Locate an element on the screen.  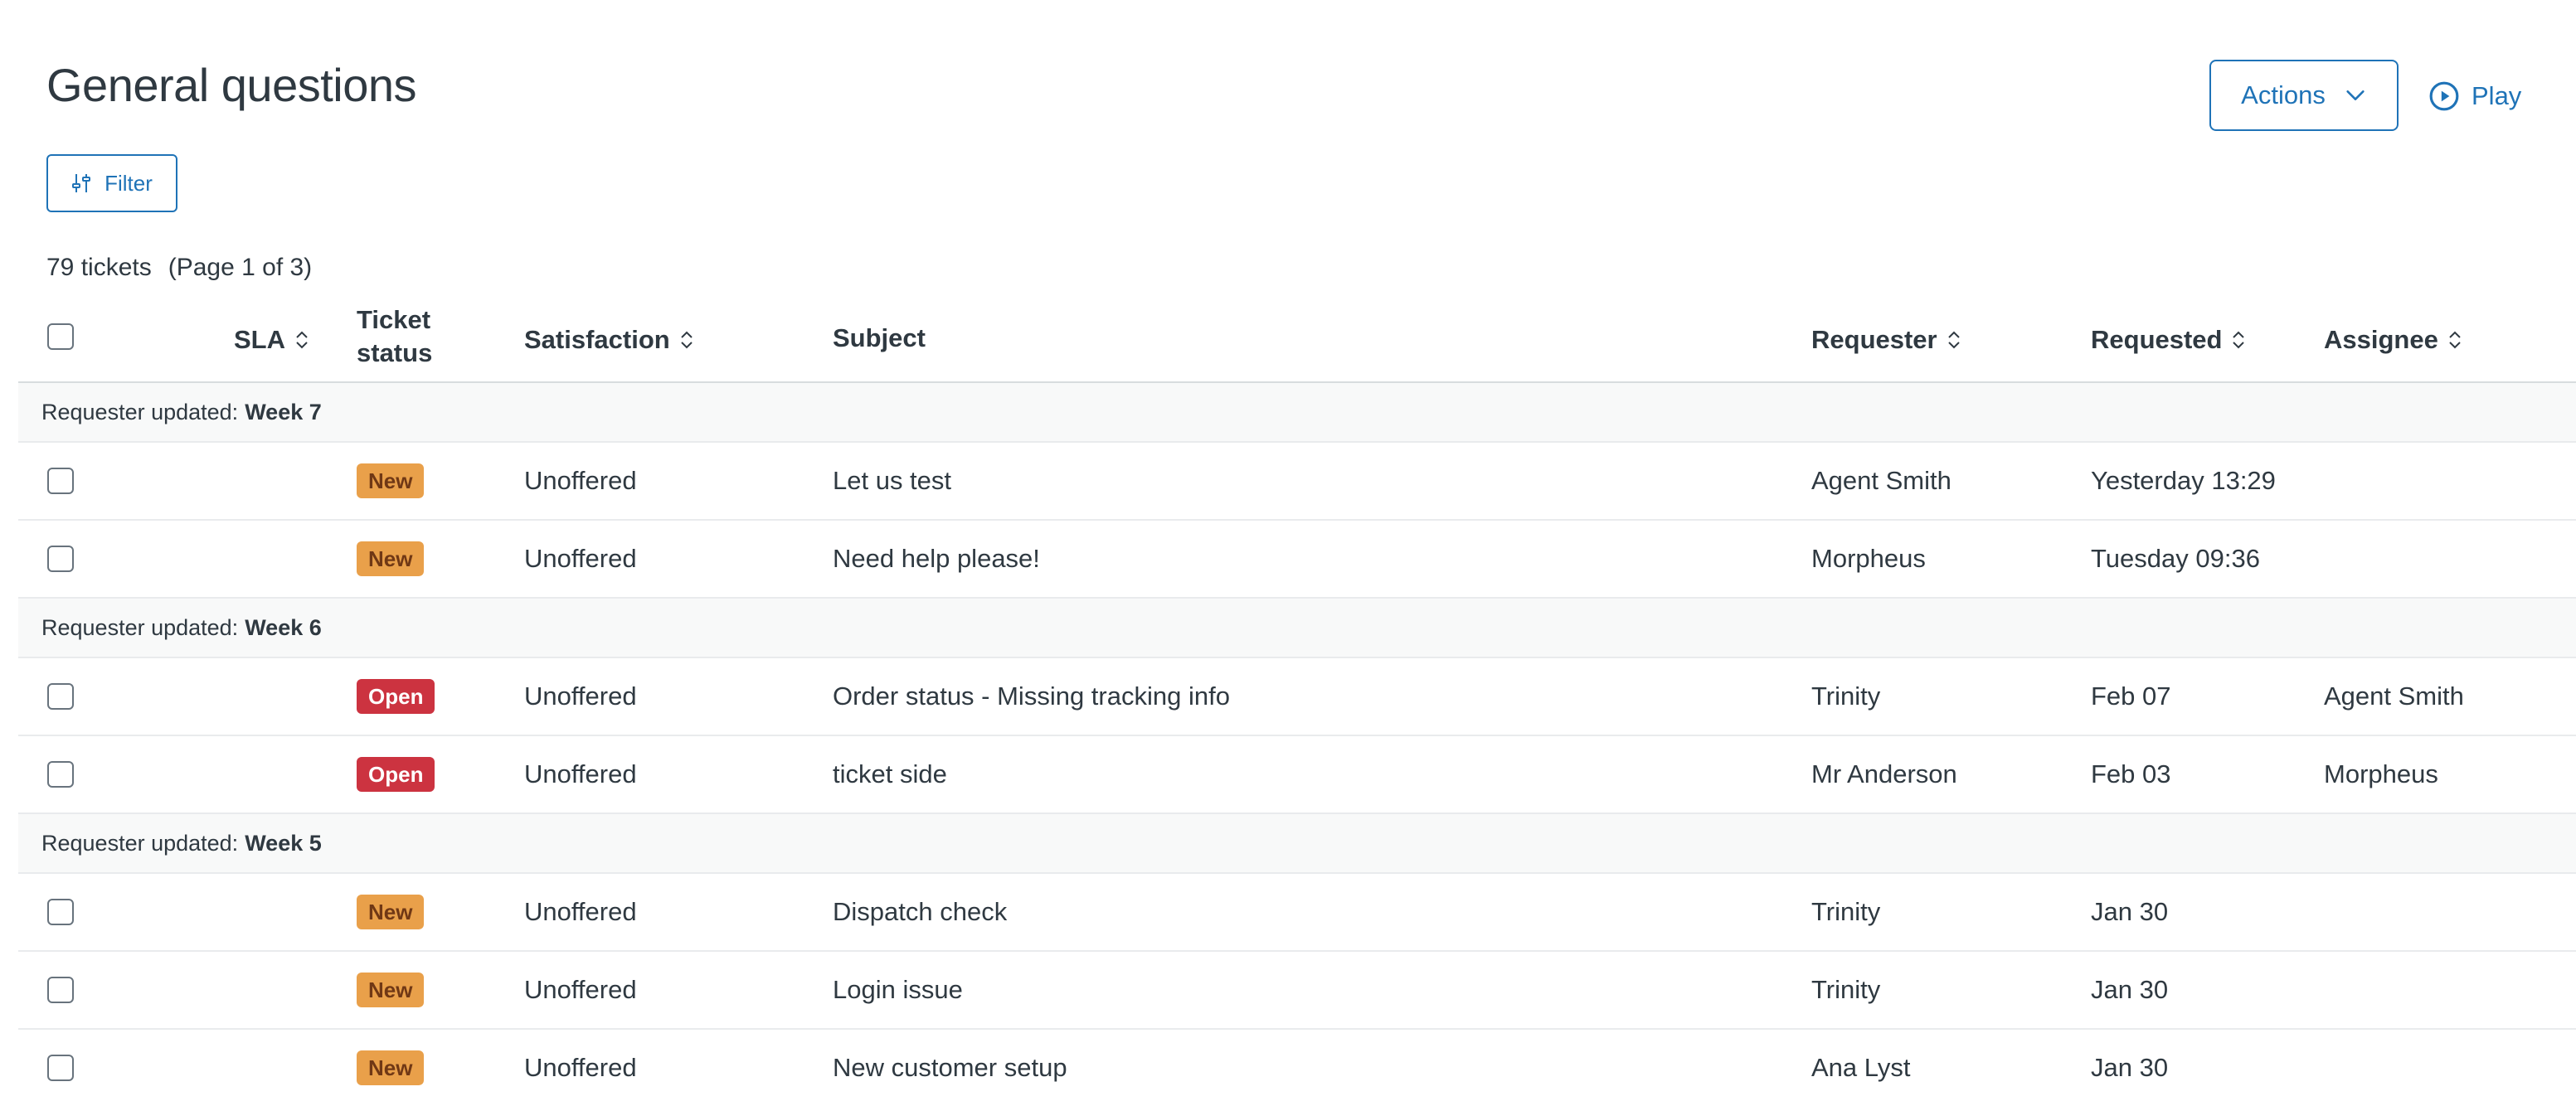
column-header-subject-label: Subject is located at coordinates (879, 337).